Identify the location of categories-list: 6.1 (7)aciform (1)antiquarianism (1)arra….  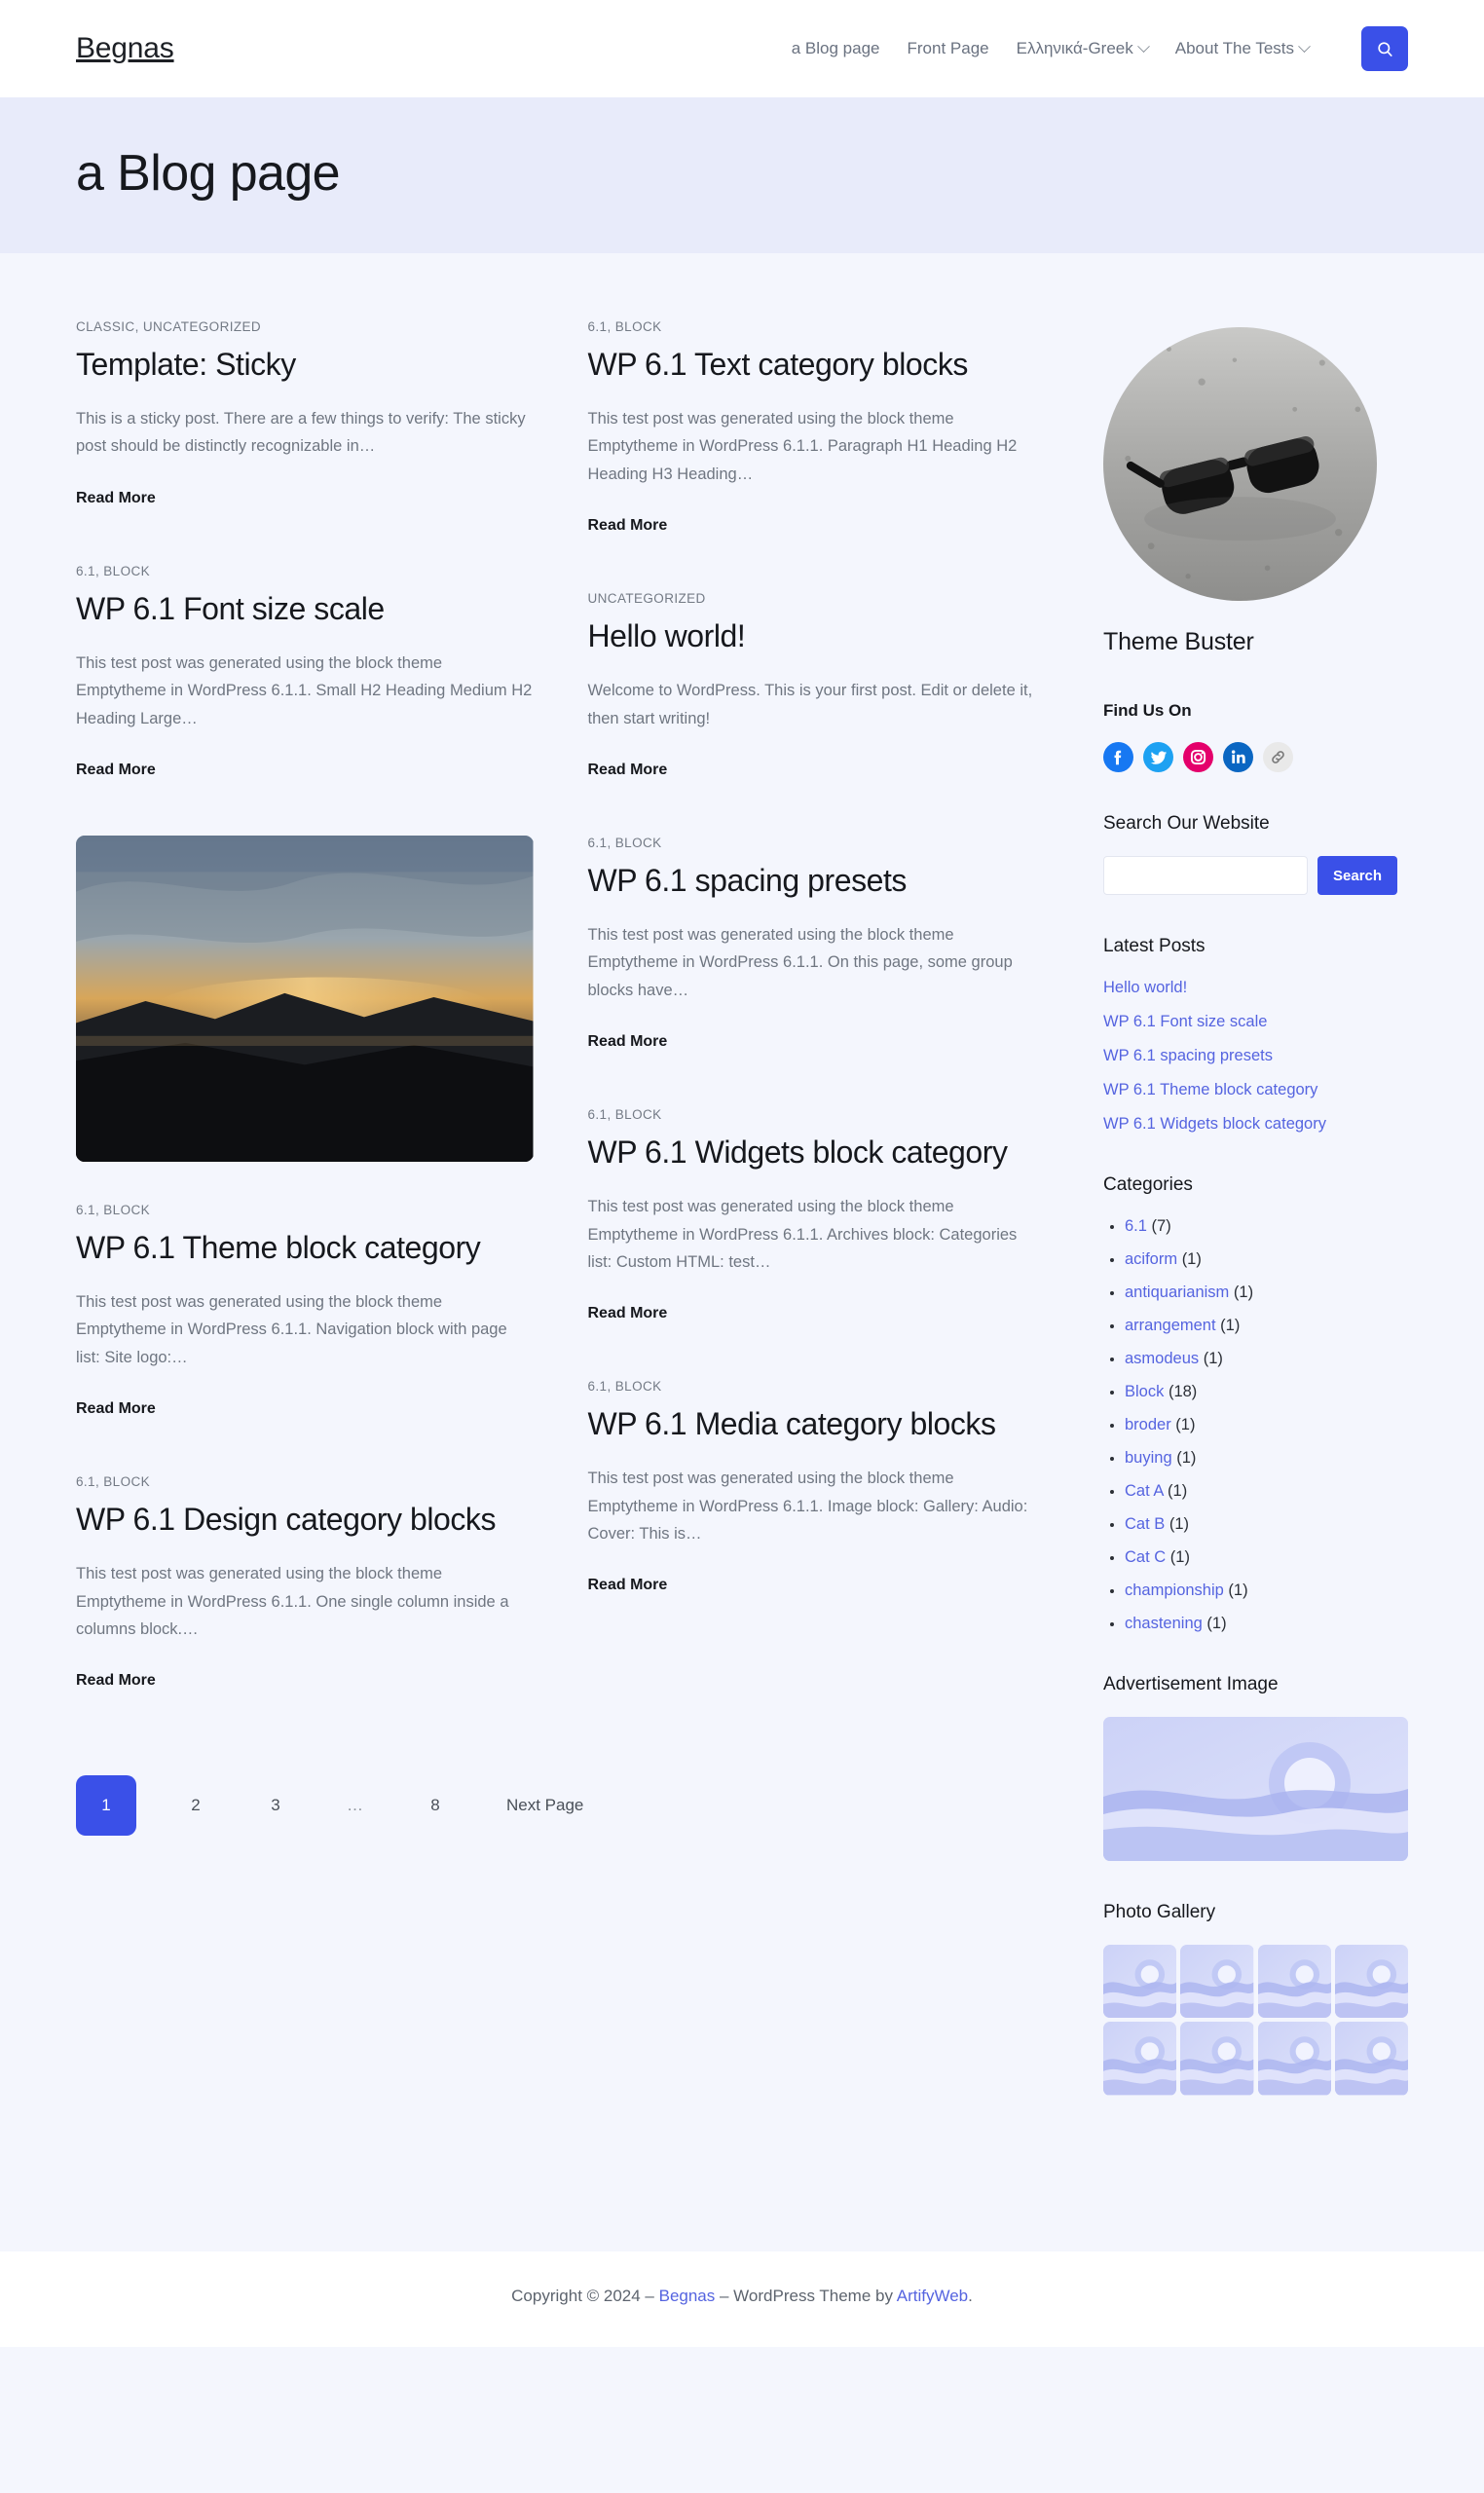
(1255, 1425).